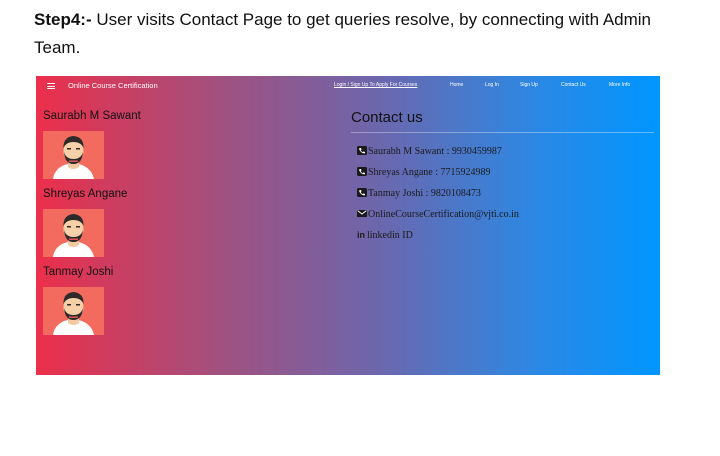  I want to click on nav-link-login-signup: Login / Sign Up To Apply For Courses, so click(375, 85).